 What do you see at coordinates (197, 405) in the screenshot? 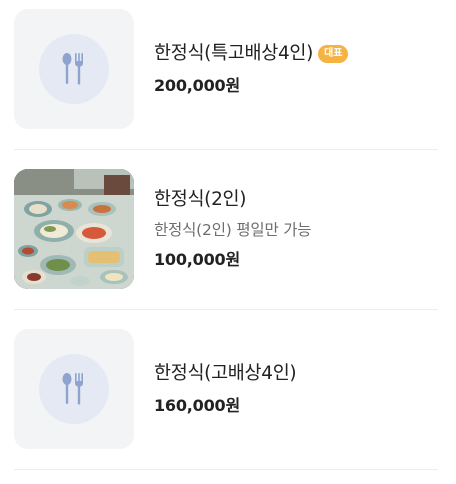
I see `menu-item-price: 160,000원` at bounding box center [197, 405].